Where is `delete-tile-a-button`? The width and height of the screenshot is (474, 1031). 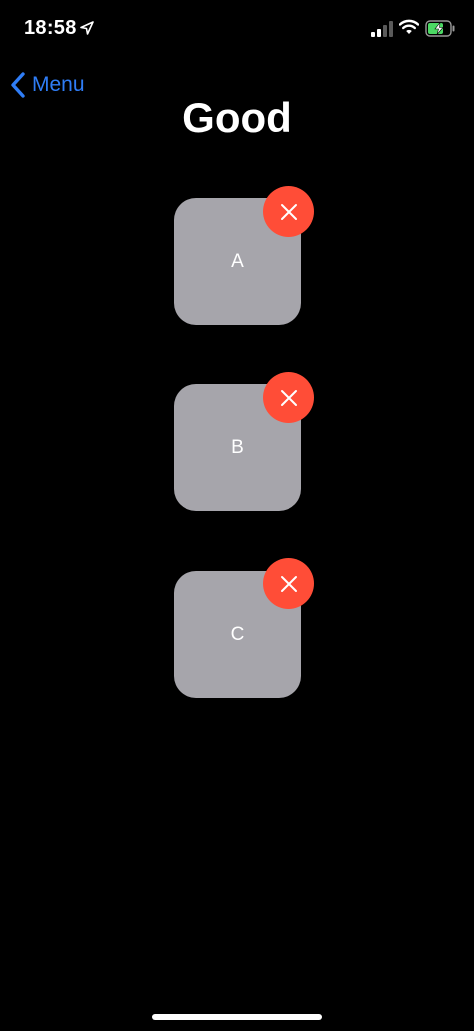 delete-tile-a-button is located at coordinates (288, 211).